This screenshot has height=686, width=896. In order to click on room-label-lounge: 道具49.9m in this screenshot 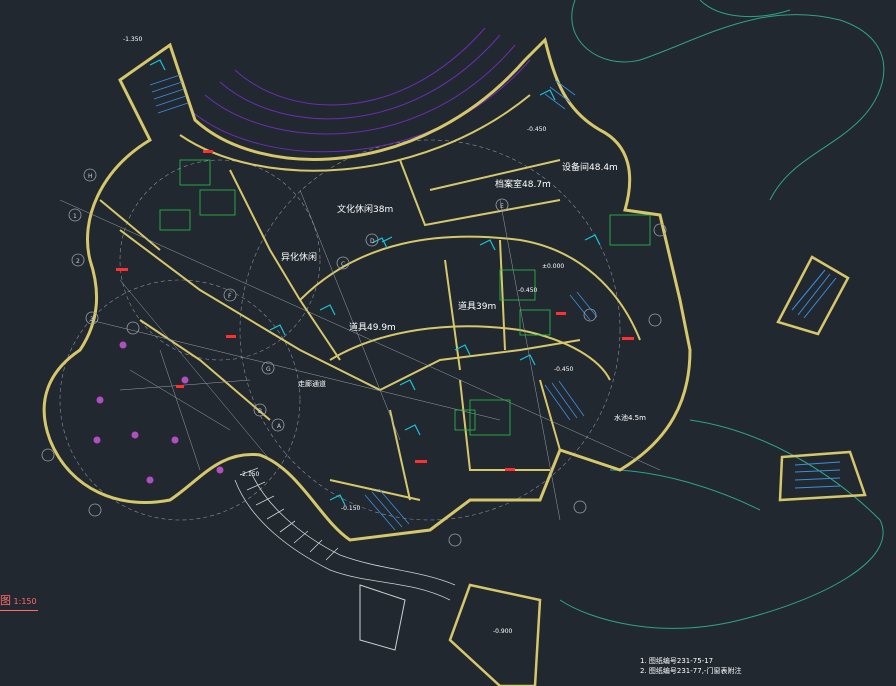, I will do `click(372, 327)`.